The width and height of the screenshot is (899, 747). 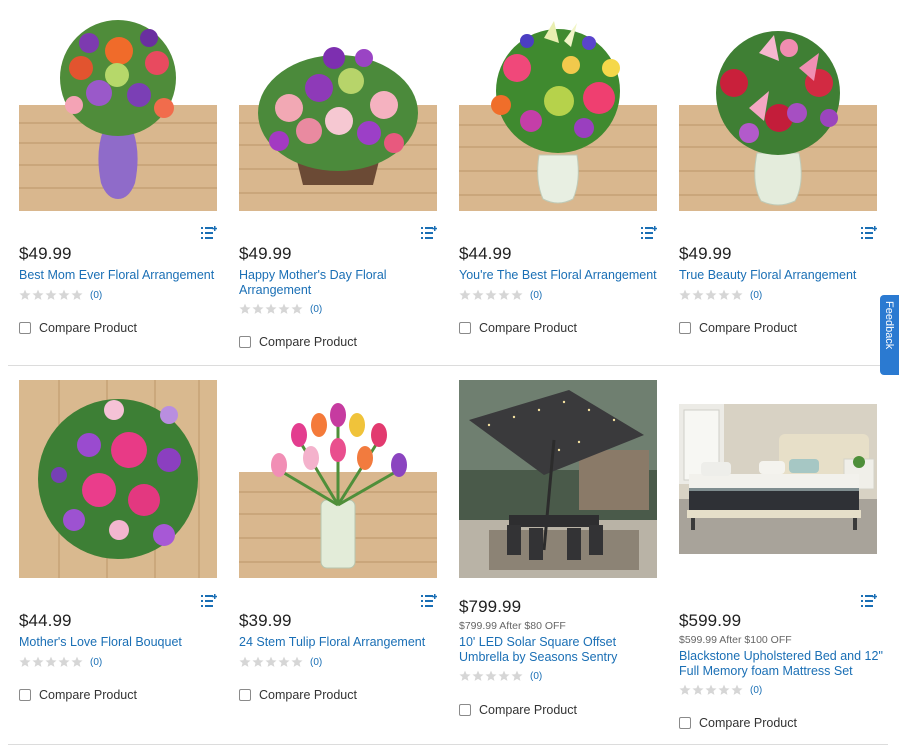 What do you see at coordinates (119, 275) in the screenshot?
I see `product-title-link: Best Mom Ever Floral Arrangement` at bounding box center [119, 275].